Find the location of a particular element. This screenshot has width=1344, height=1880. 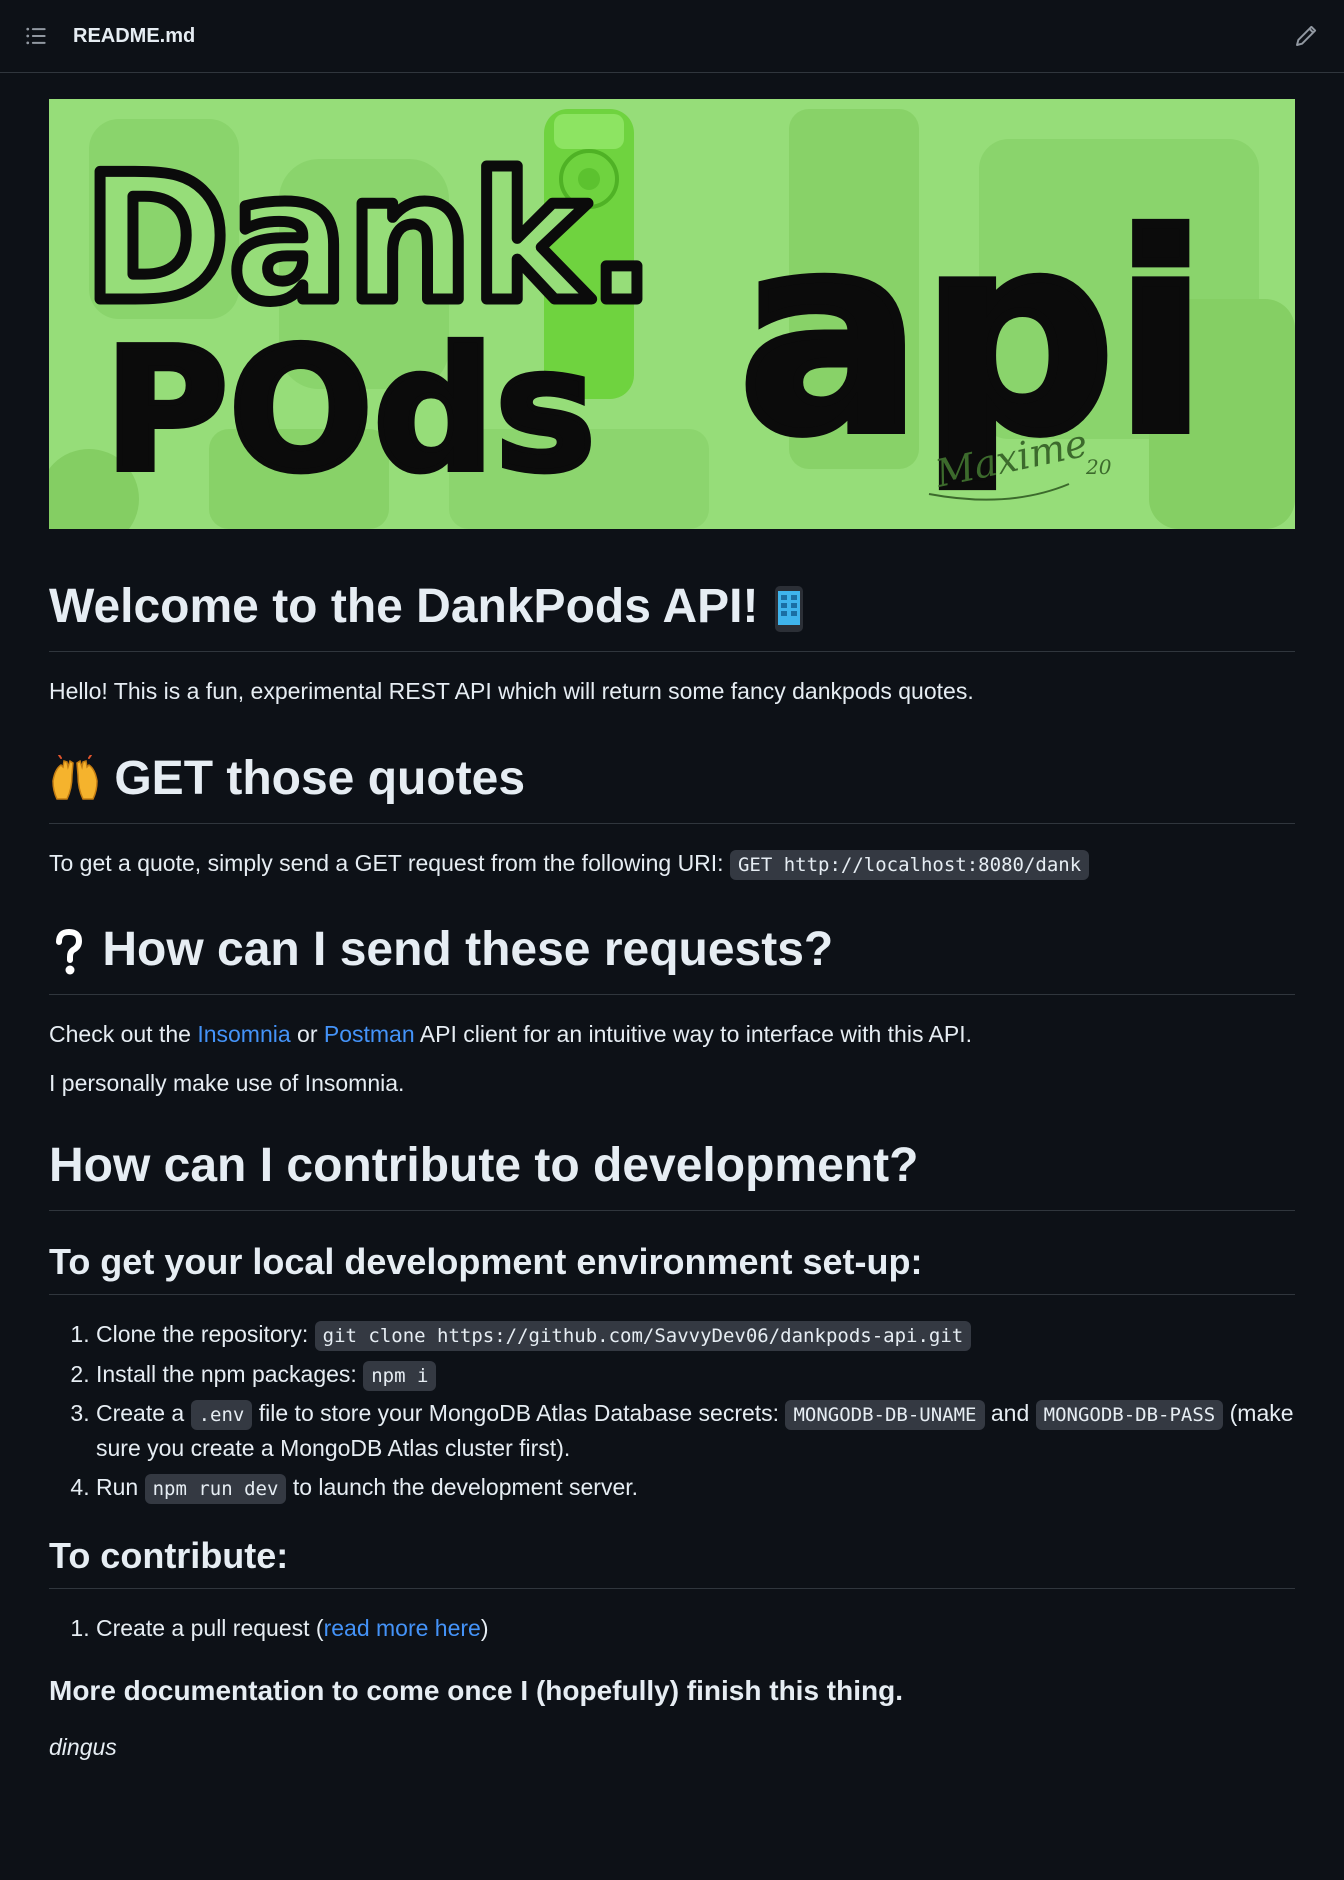

get-title: GET those quotes is located at coordinates (320, 778).